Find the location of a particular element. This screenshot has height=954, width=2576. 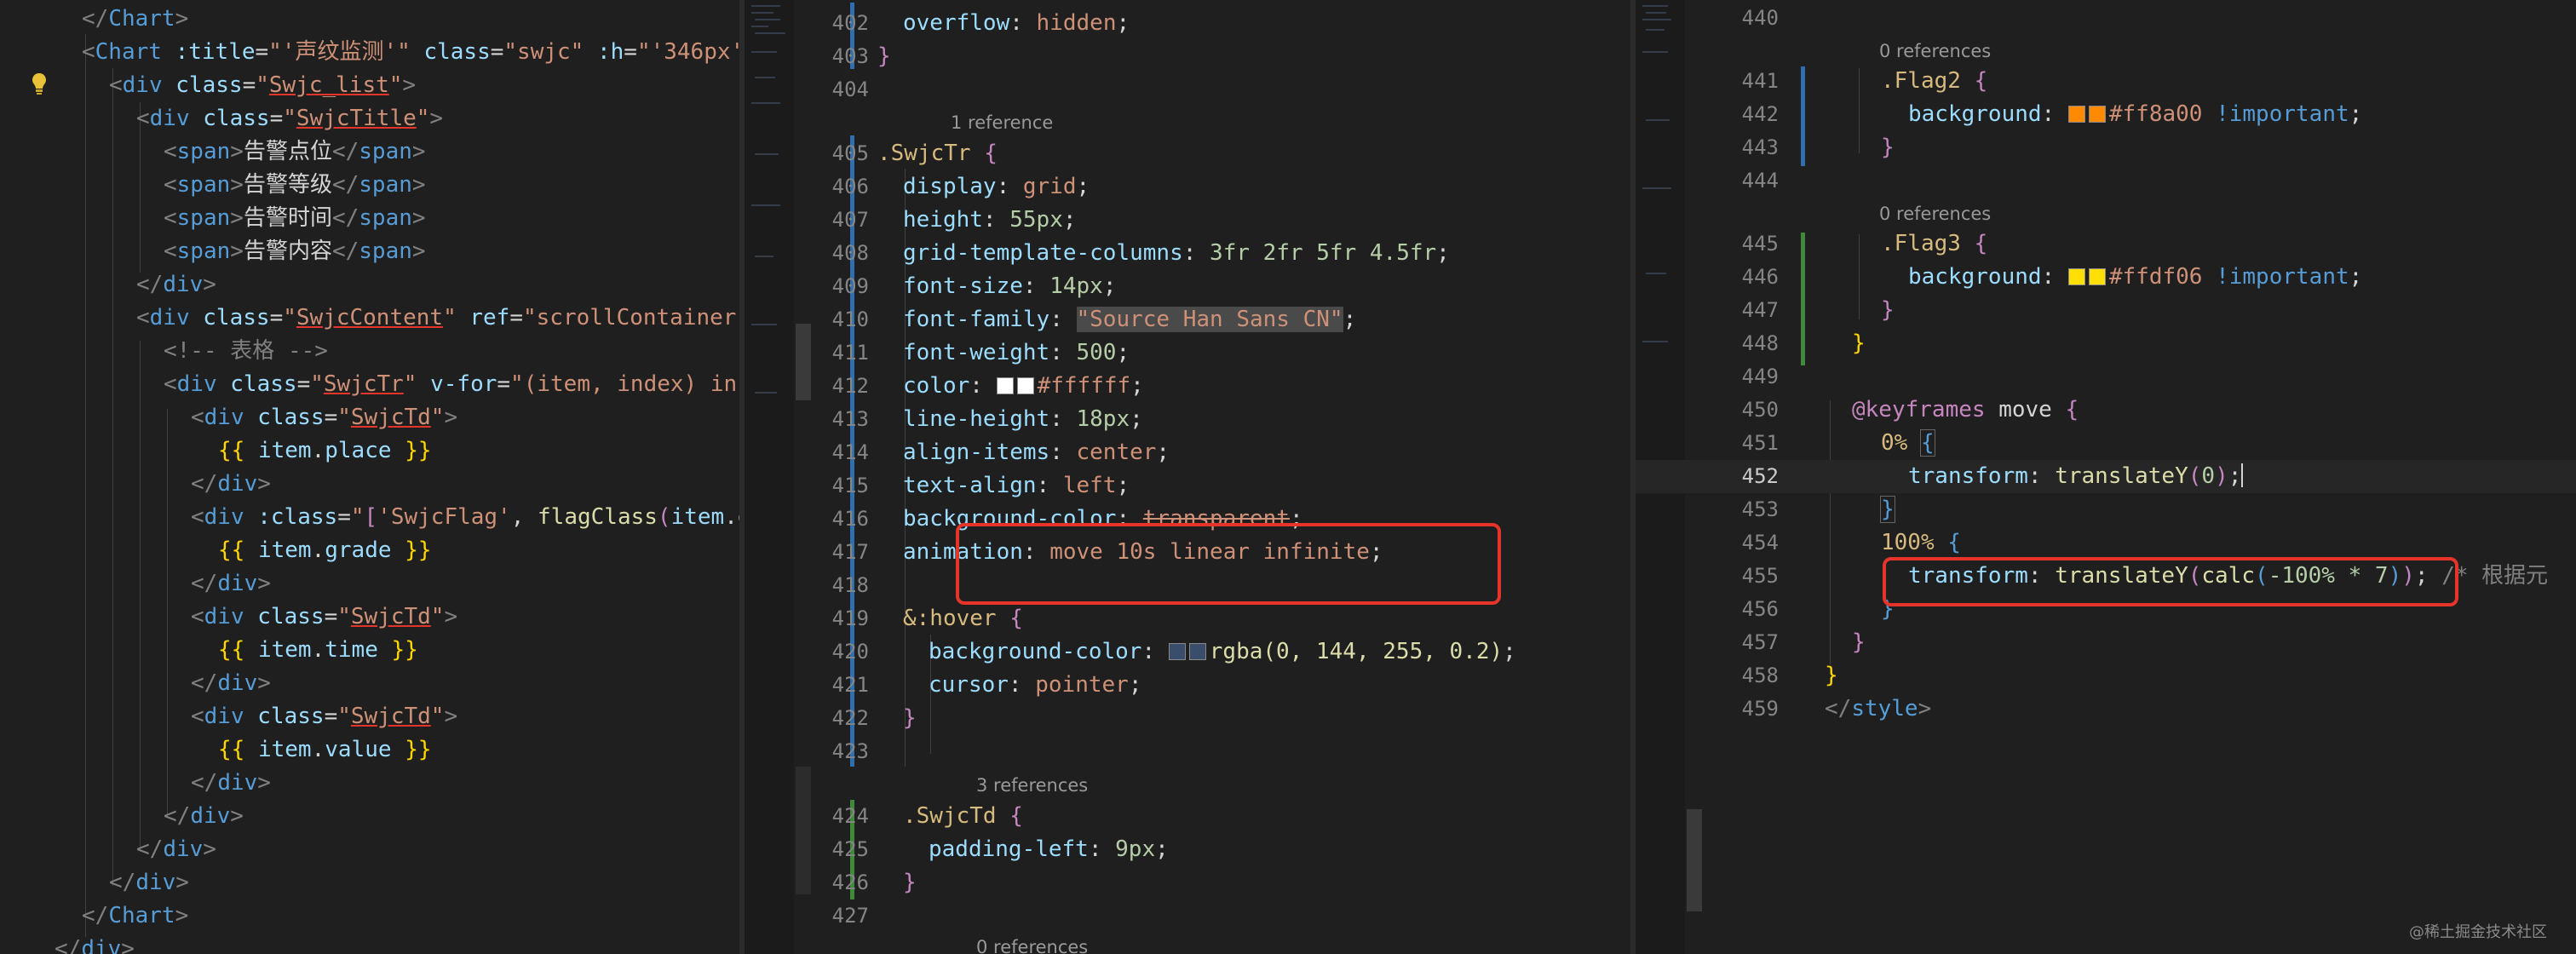

code-line: 405 .SwjcTr { is located at coordinates (1188, 153).